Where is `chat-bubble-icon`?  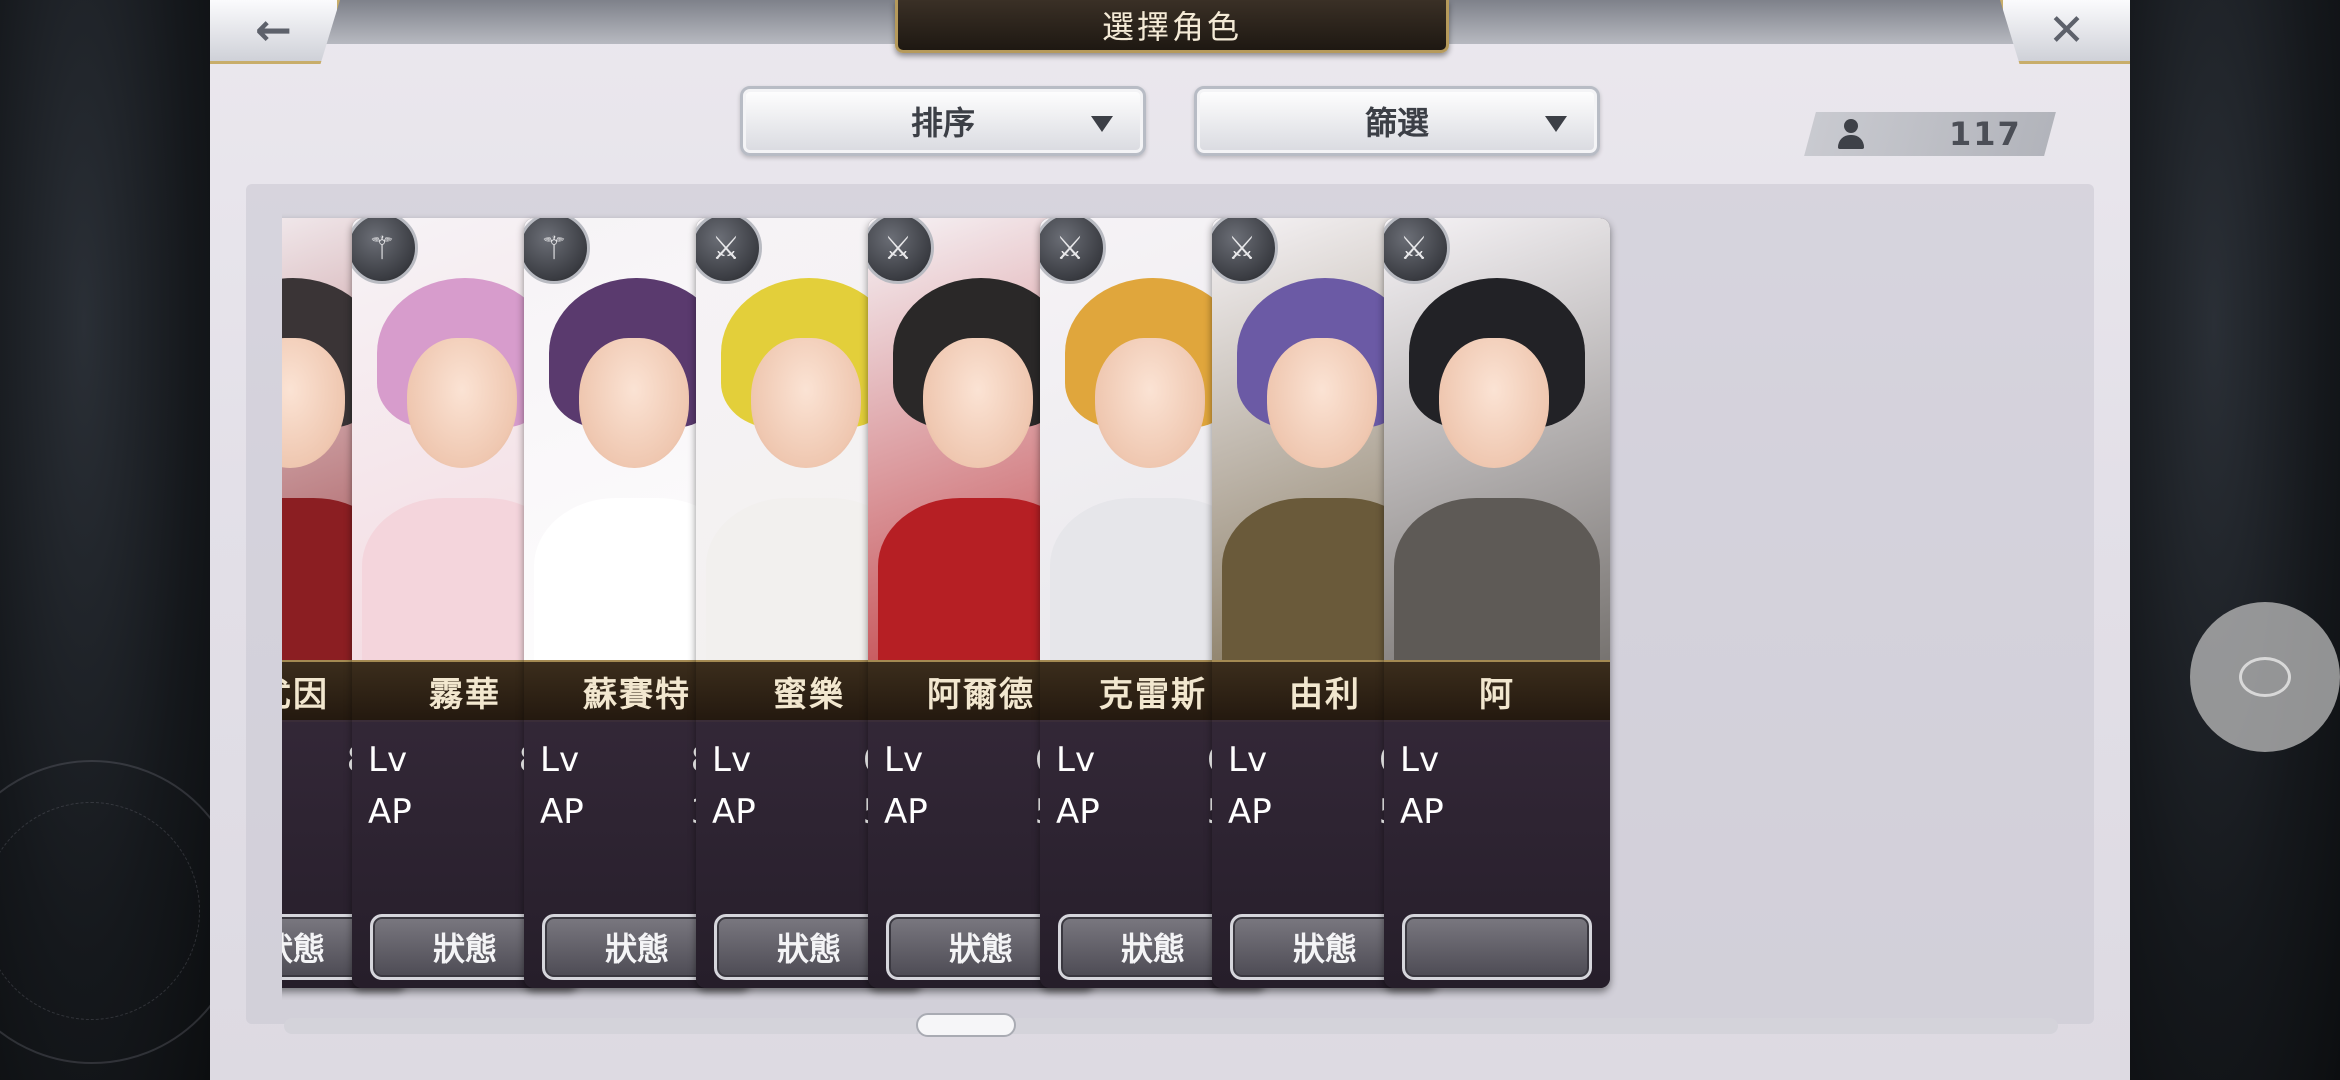
chat-bubble-icon is located at coordinates (2265, 677).